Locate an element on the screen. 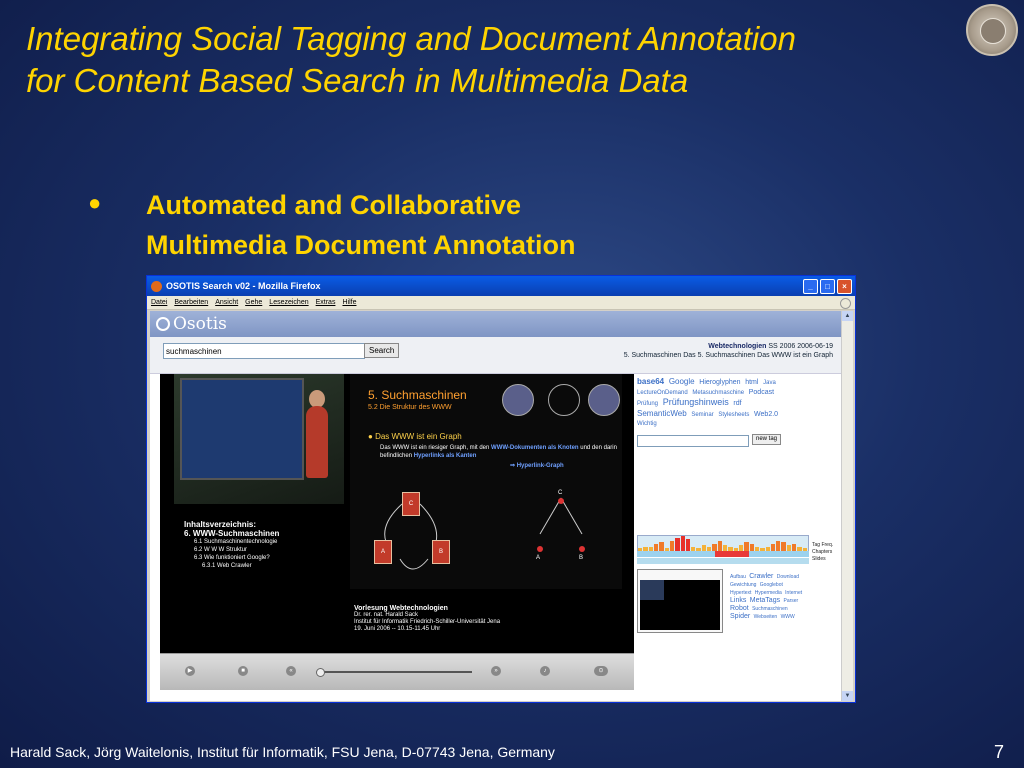 This screenshot has width=1024, height=768. tag-link: Links is located at coordinates (738, 600).